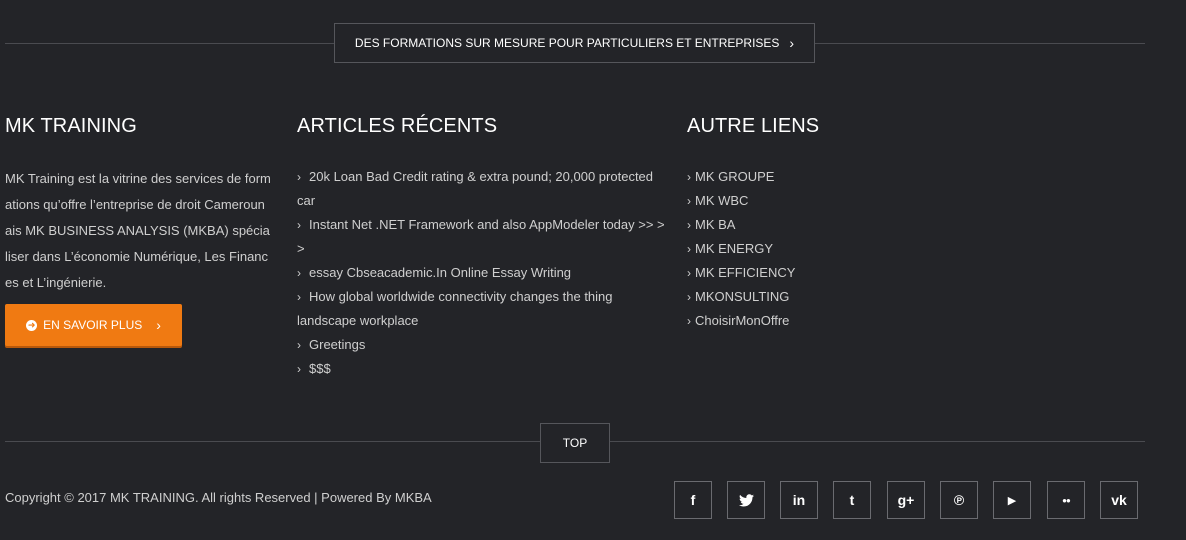 This screenshot has width=1186, height=540. What do you see at coordinates (71, 126) in the screenshot?
I see `about-title: MK TRAINING` at bounding box center [71, 126].